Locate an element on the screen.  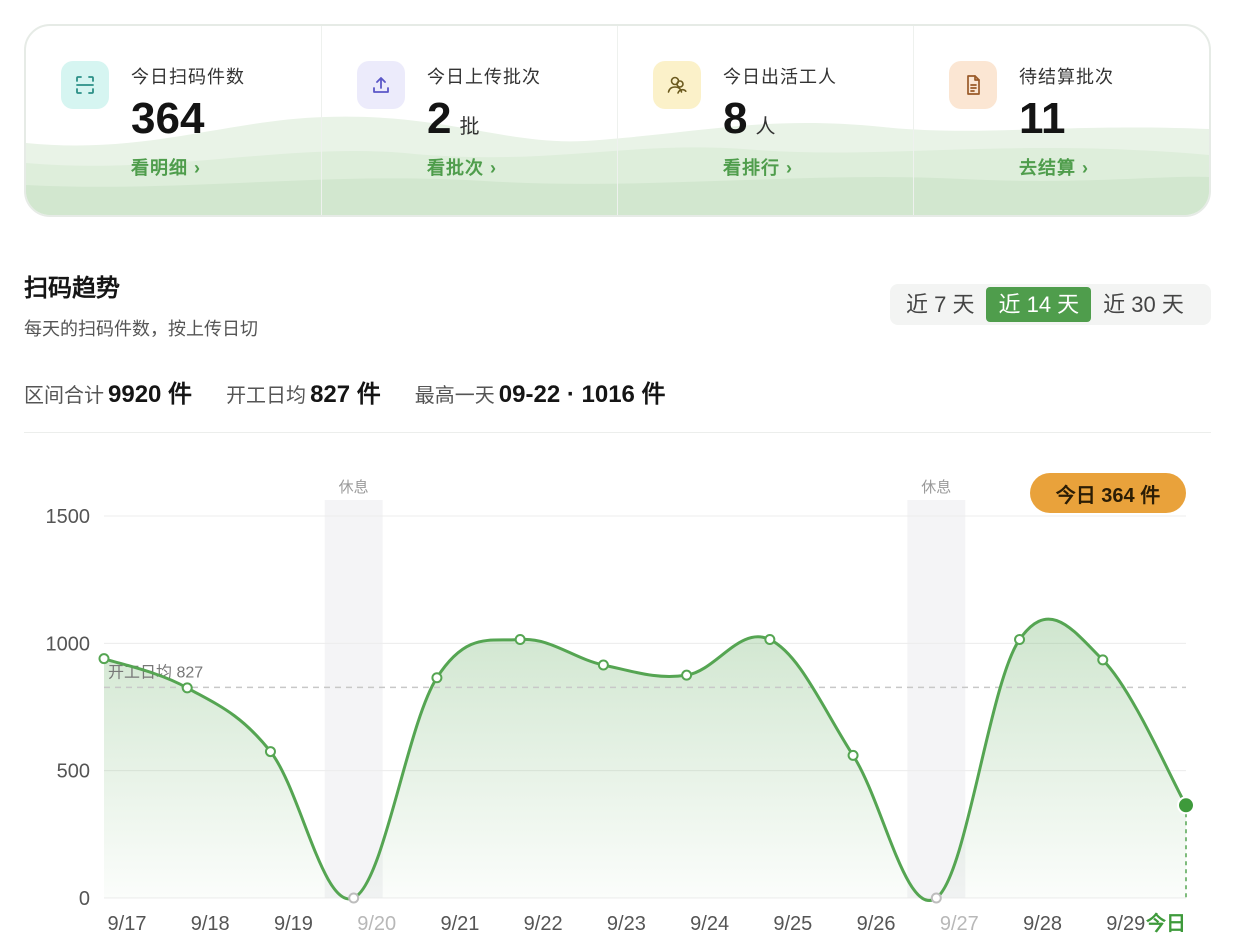
range-toggle: 近 7 天近 14 天近 30 天 is located at coordinates (1050, 304).